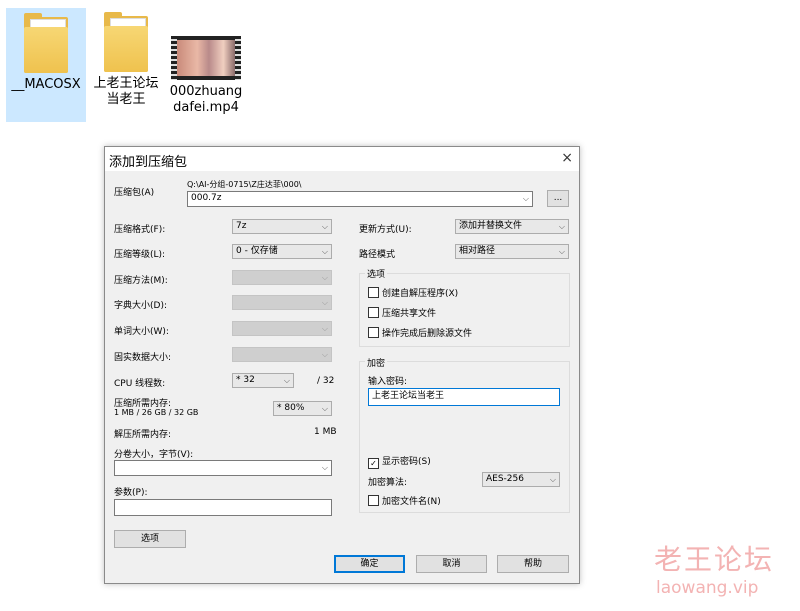 Image resolution: width=800 pixels, height=611 pixels. Describe the element at coordinates (377, 255) in the screenshot. I see `path-mode-label: 路径模式` at that location.